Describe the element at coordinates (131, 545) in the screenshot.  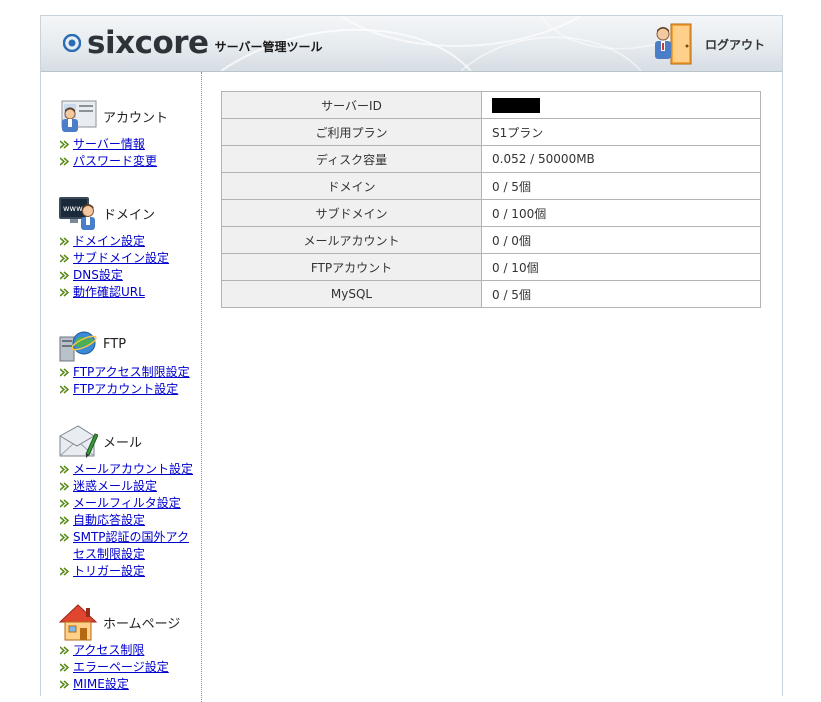
I see `link-smtp-foreign-limit: SMTP認証の国外アク セス制限設定` at that location.